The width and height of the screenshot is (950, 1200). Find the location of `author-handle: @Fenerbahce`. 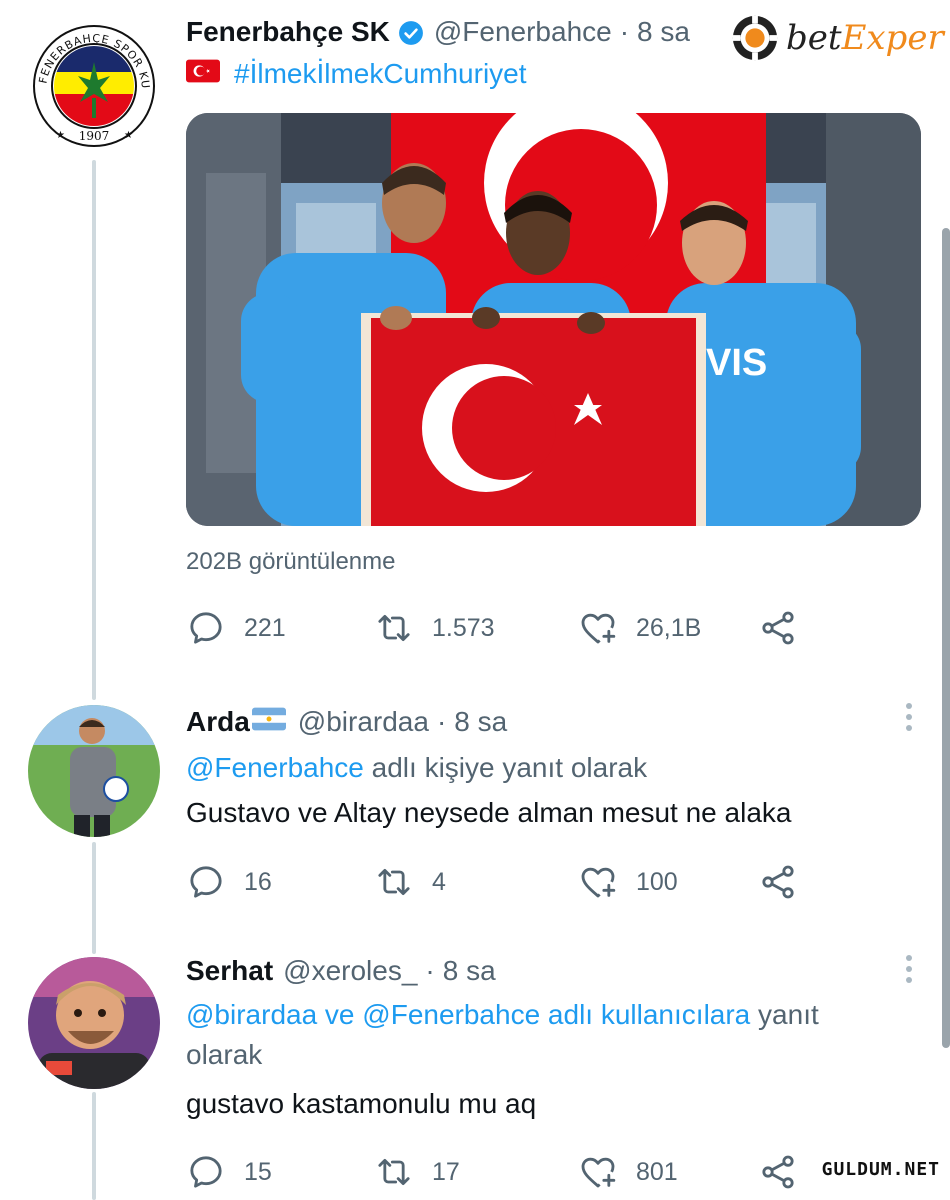

author-handle: @Fenerbahce is located at coordinates (523, 32).